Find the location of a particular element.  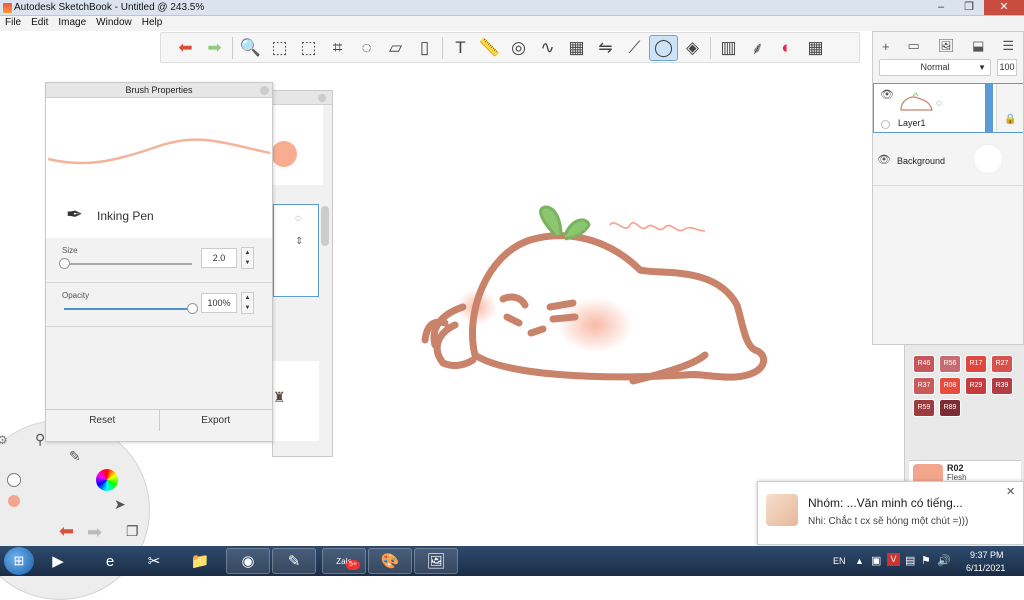

menu-window: Window is located at coordinates (114, 22).